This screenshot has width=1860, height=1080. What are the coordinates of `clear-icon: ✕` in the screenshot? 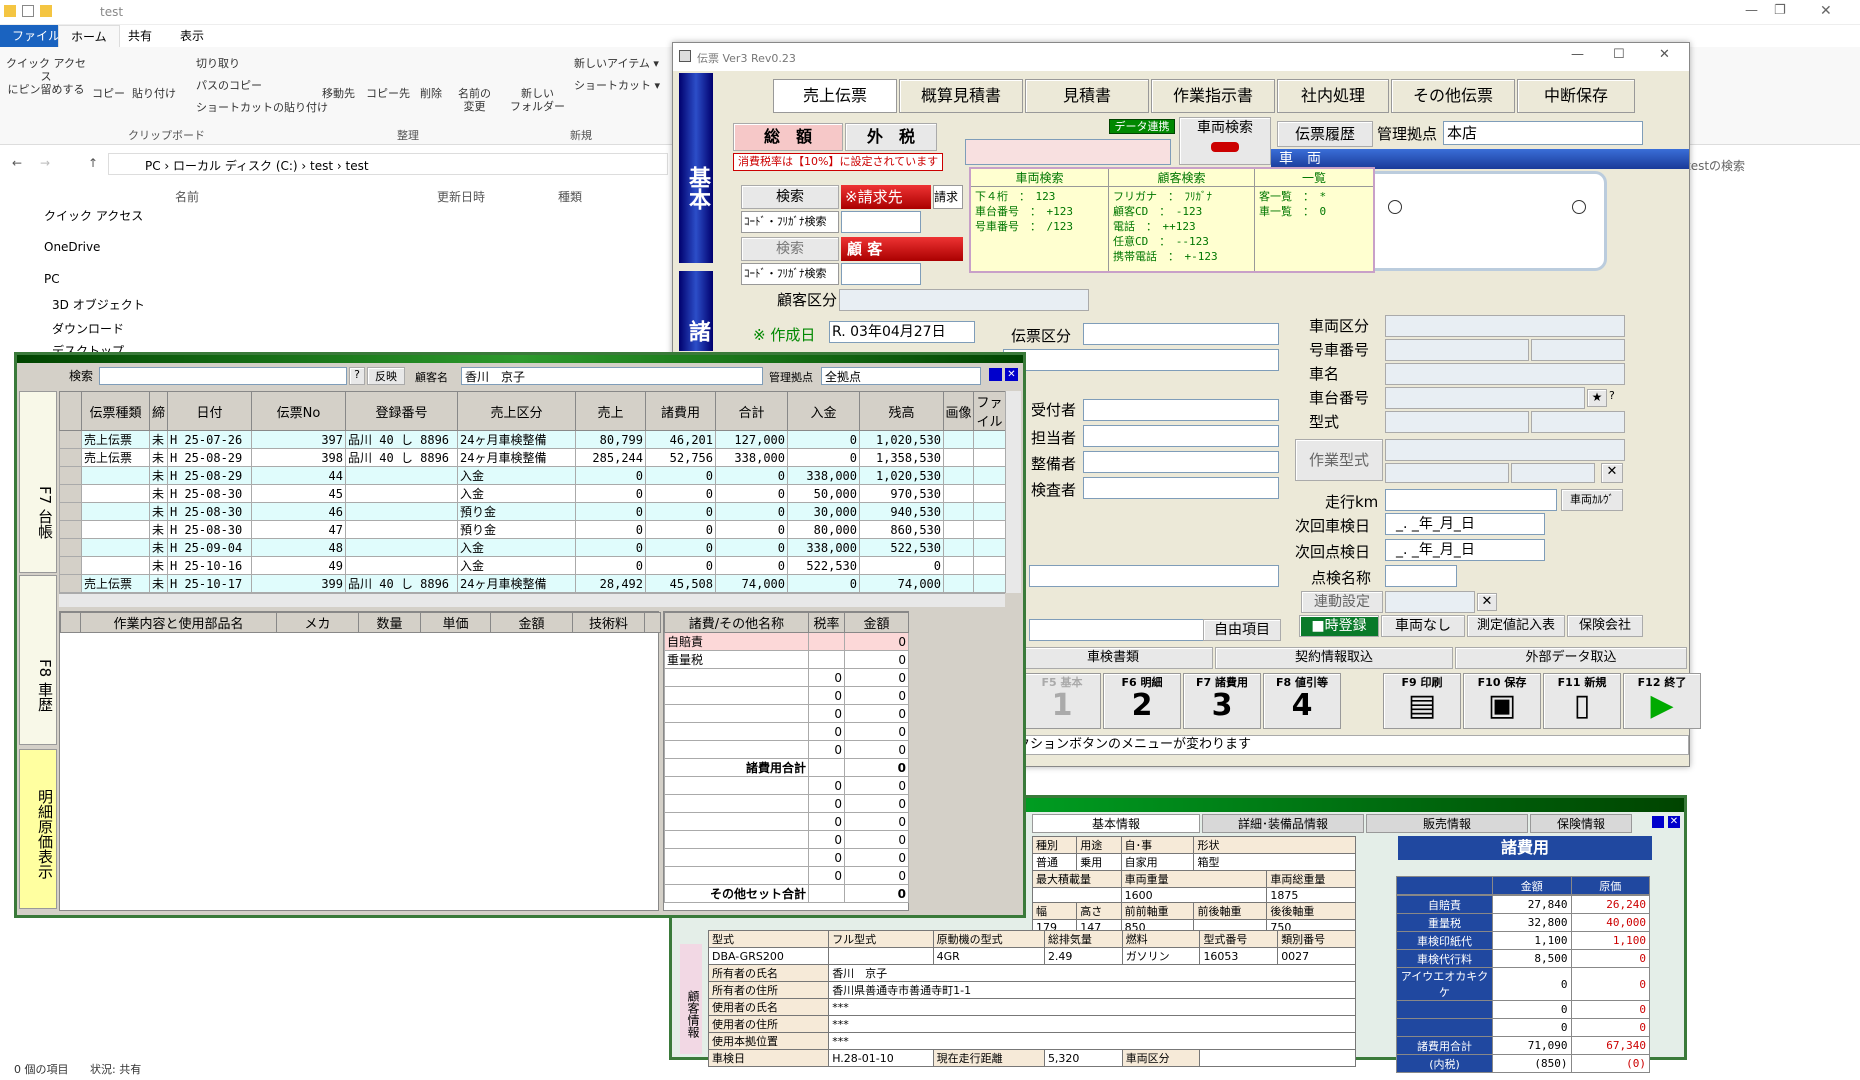 It's located at (1612, 473).